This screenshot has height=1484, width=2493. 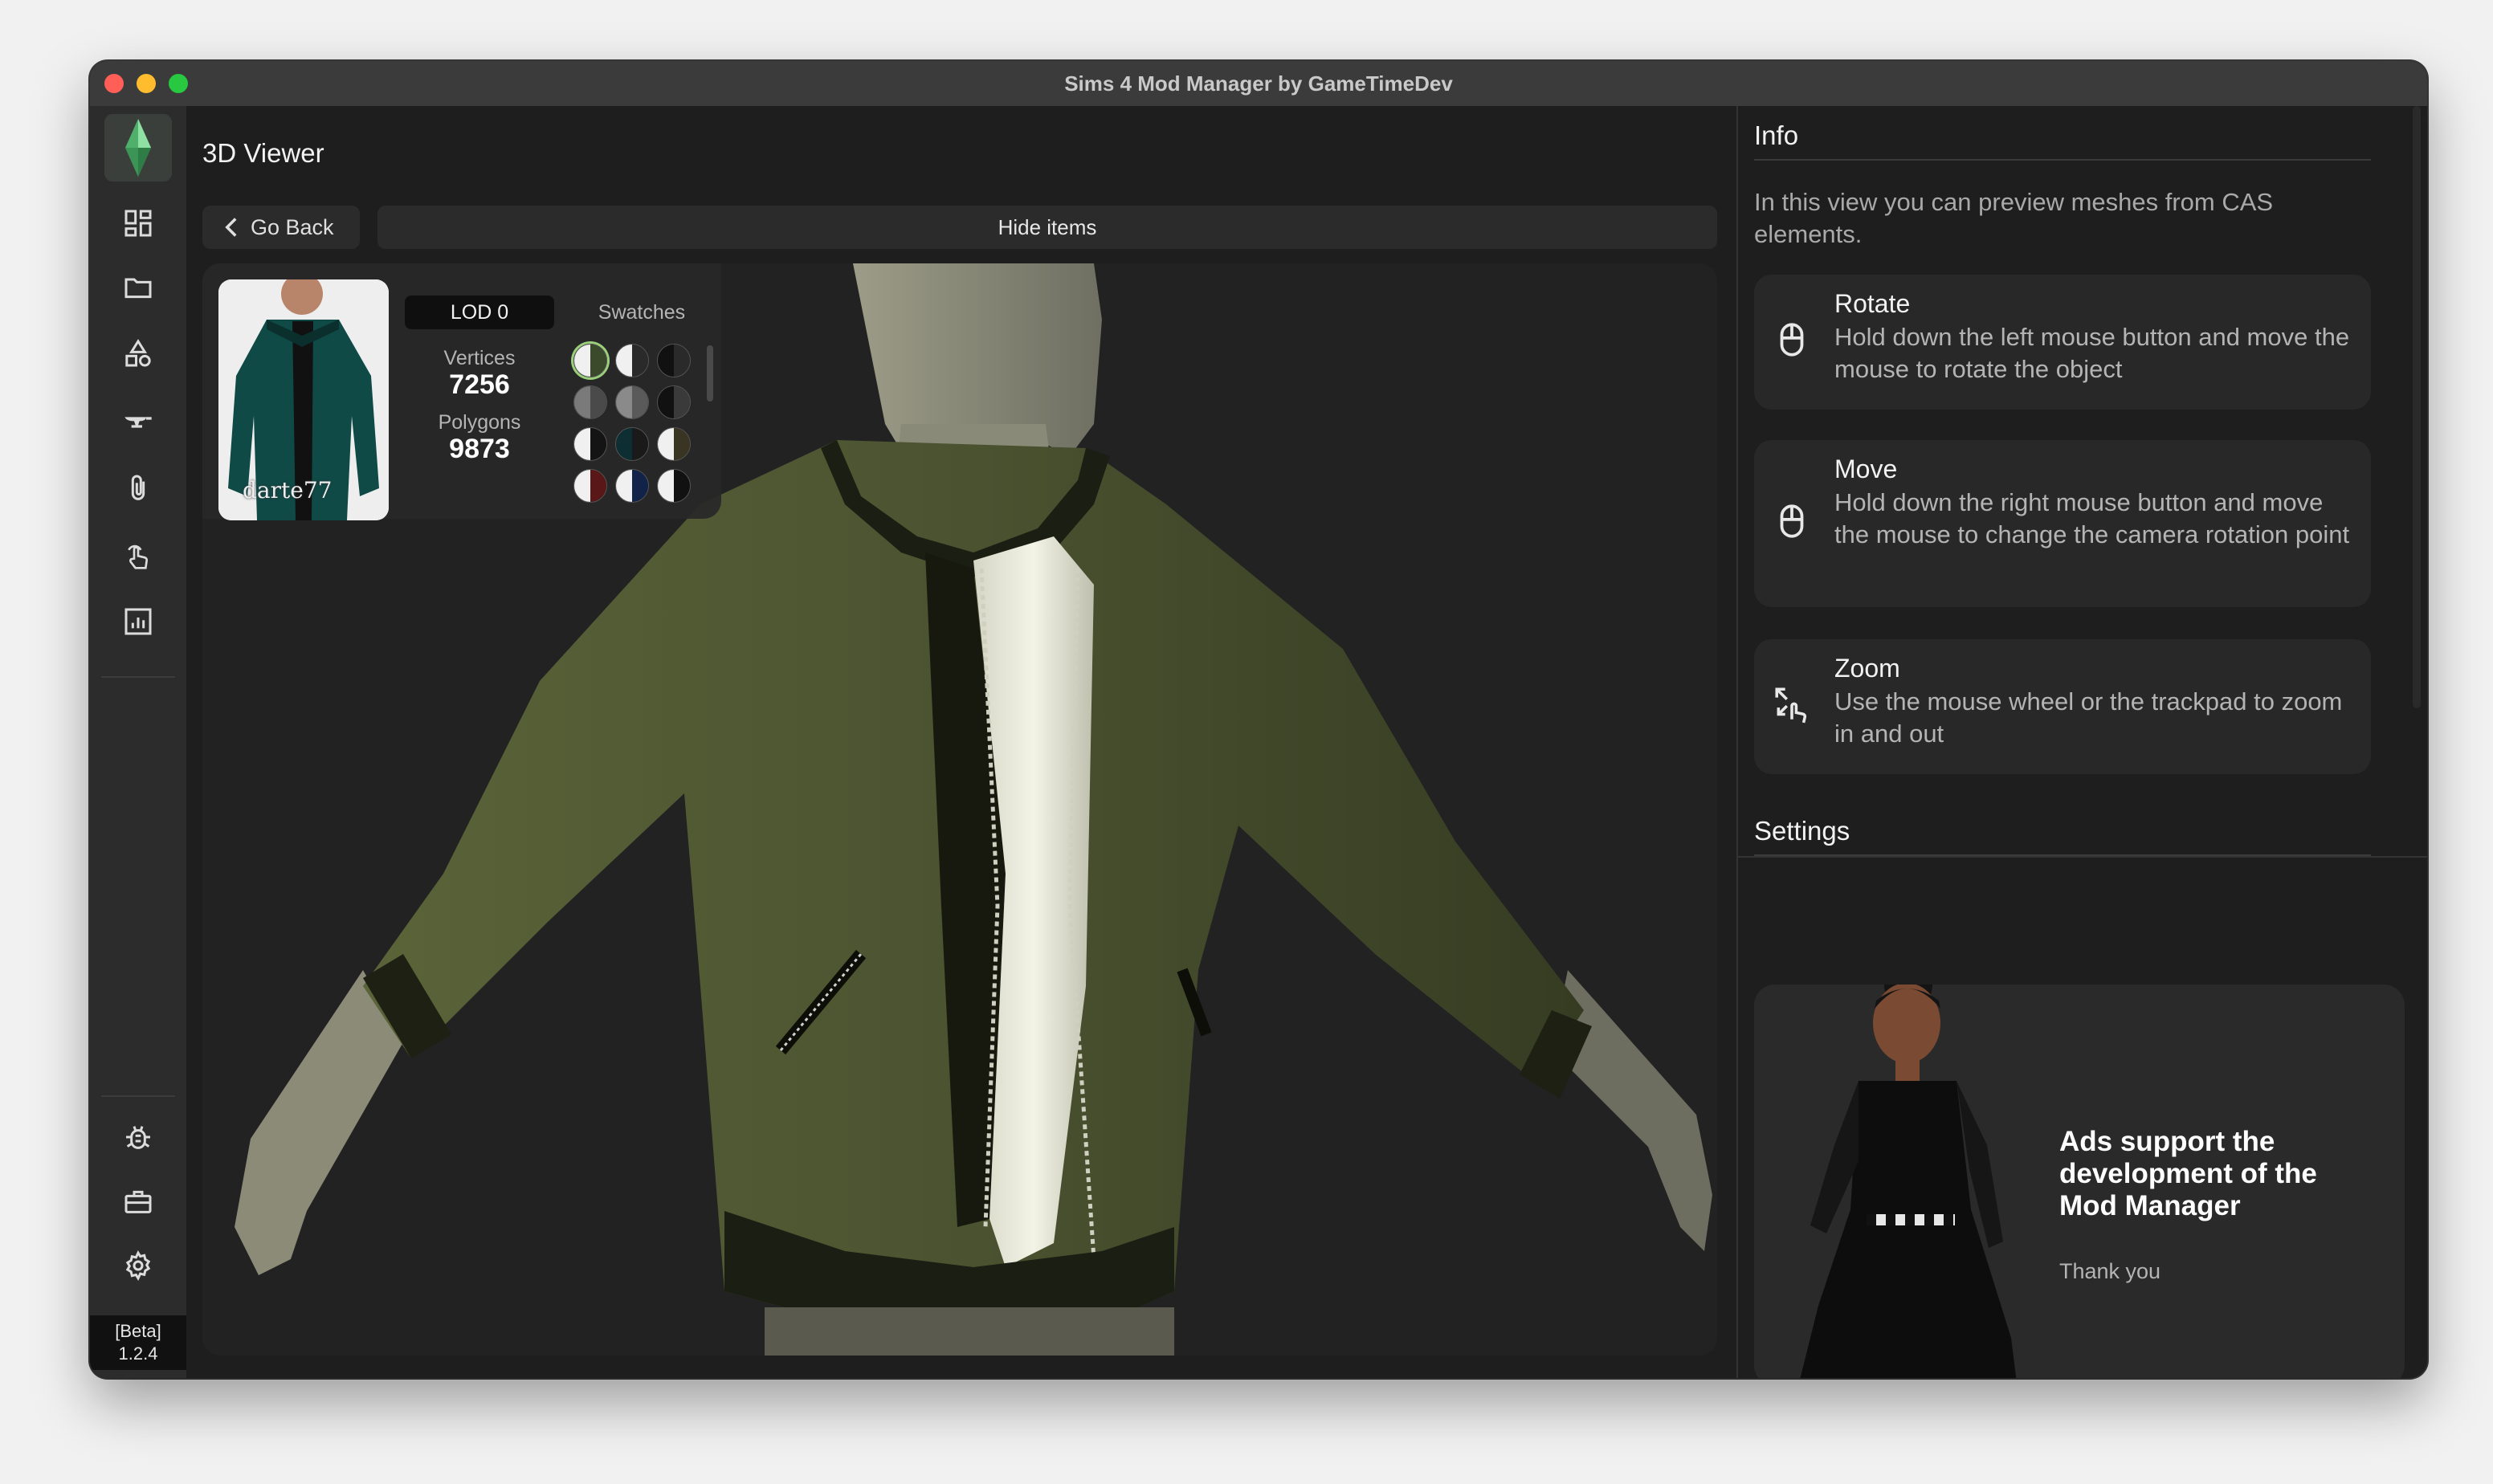 I want to click on version-label: [Beta] 1.2.4, so click(x=138, y=1342).